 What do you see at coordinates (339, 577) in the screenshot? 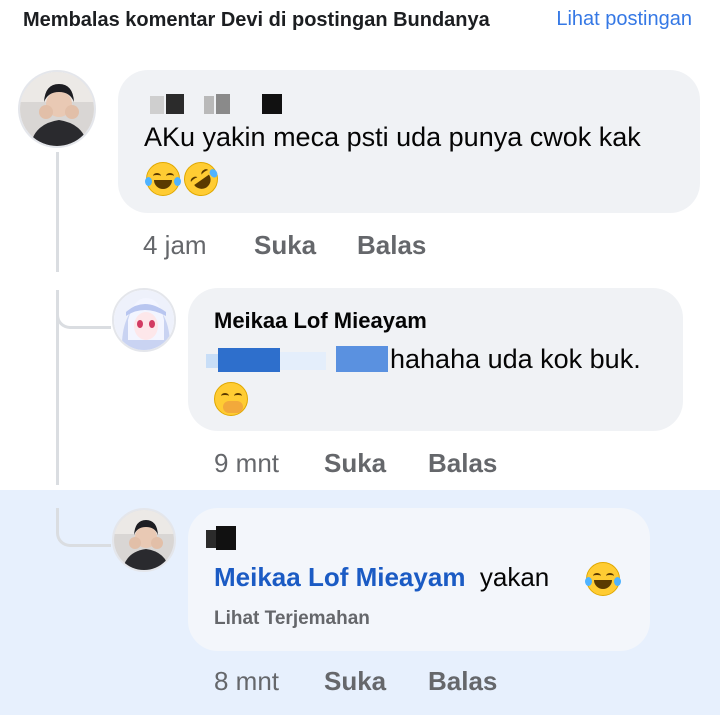
I see `mention-link: Meikaa Lof Mieayam` at bounding box center [339, 577].